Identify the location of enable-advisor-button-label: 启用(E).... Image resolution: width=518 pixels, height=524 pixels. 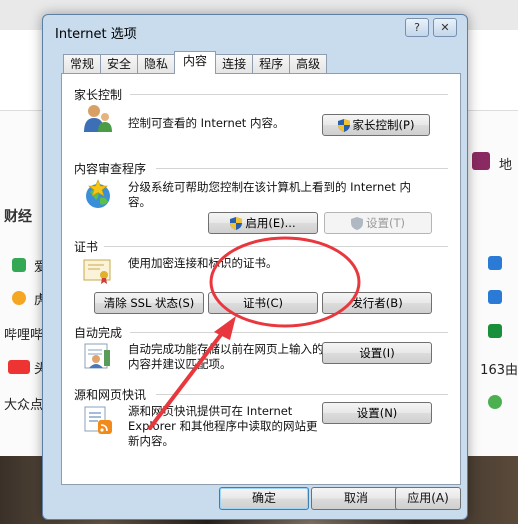
(270, 223).